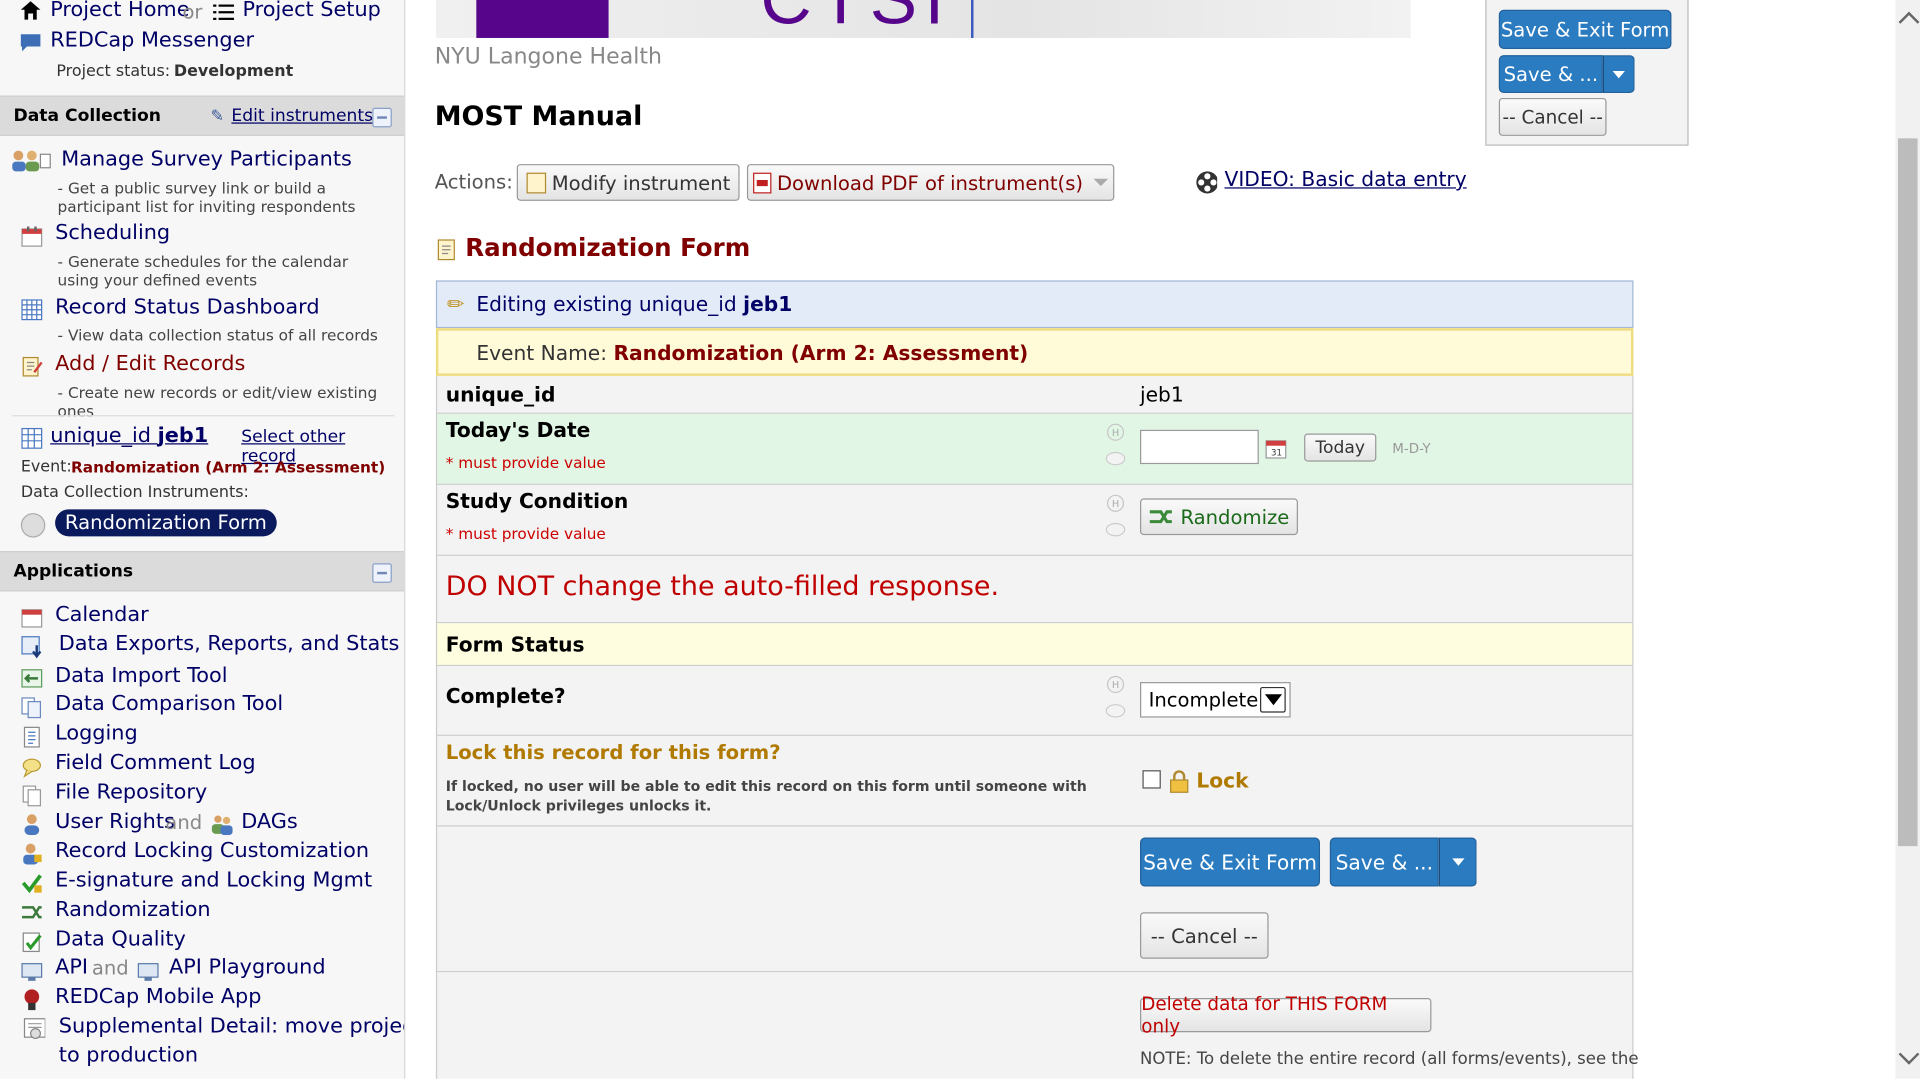 Image resolution: width=1920 pixels, height=1080 pixels. I want to click on form-status-header: Form Status, so click(515, 645).